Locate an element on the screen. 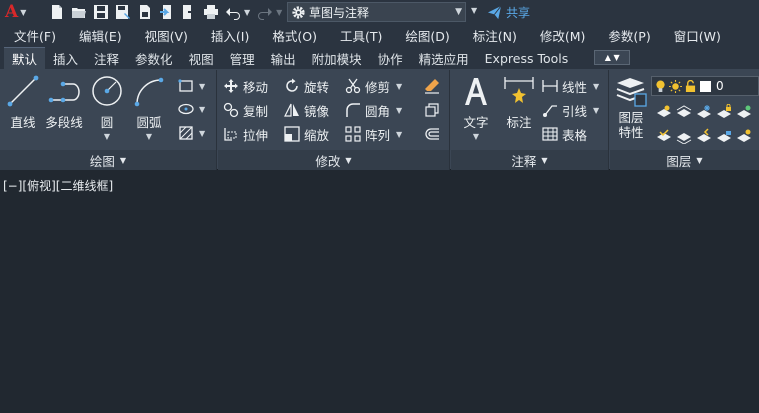 This screenshot has width=759, height=413. arc-button: 圆弧 ▼ is located at coordinates (149, 111).